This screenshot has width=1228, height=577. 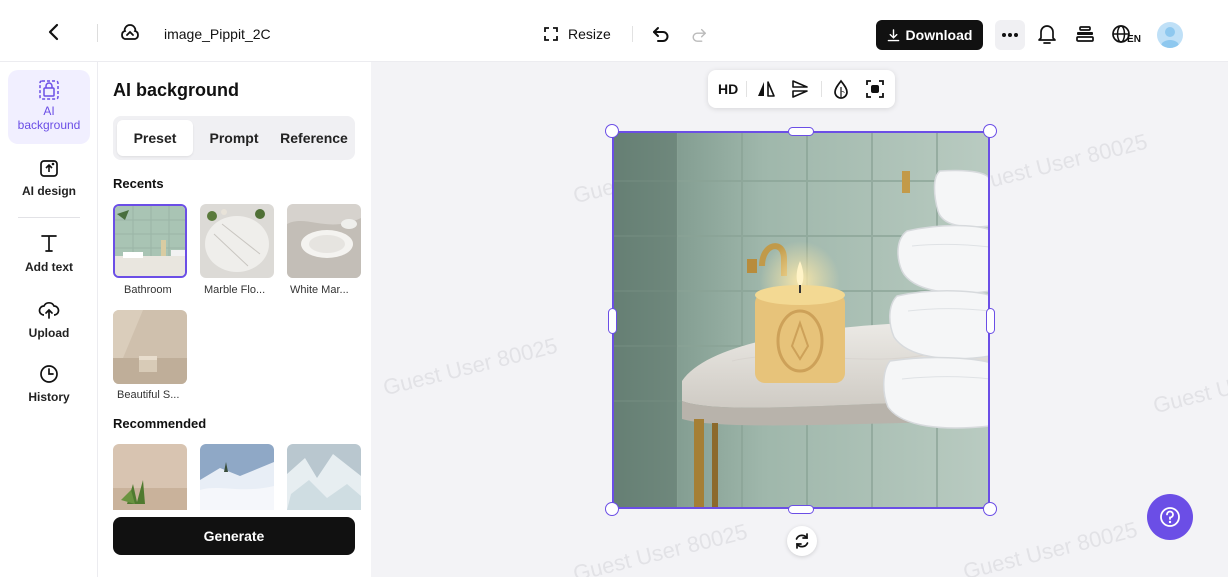 I want to click on language-label: EN, so click(x=1134, y=39).